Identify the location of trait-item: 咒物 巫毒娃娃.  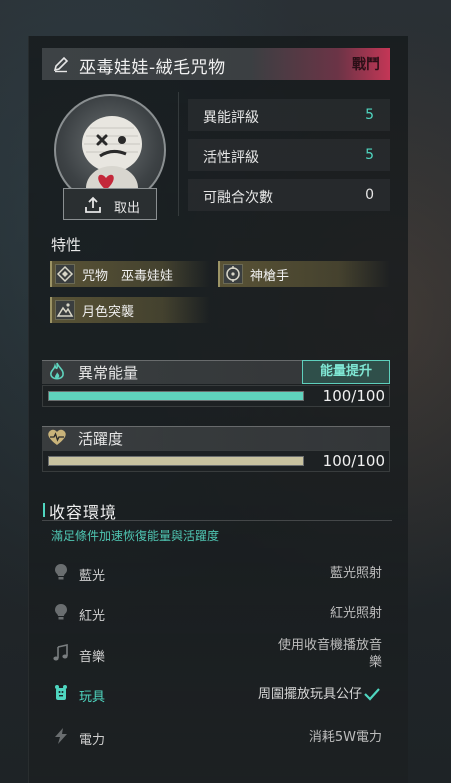
(130, 274).